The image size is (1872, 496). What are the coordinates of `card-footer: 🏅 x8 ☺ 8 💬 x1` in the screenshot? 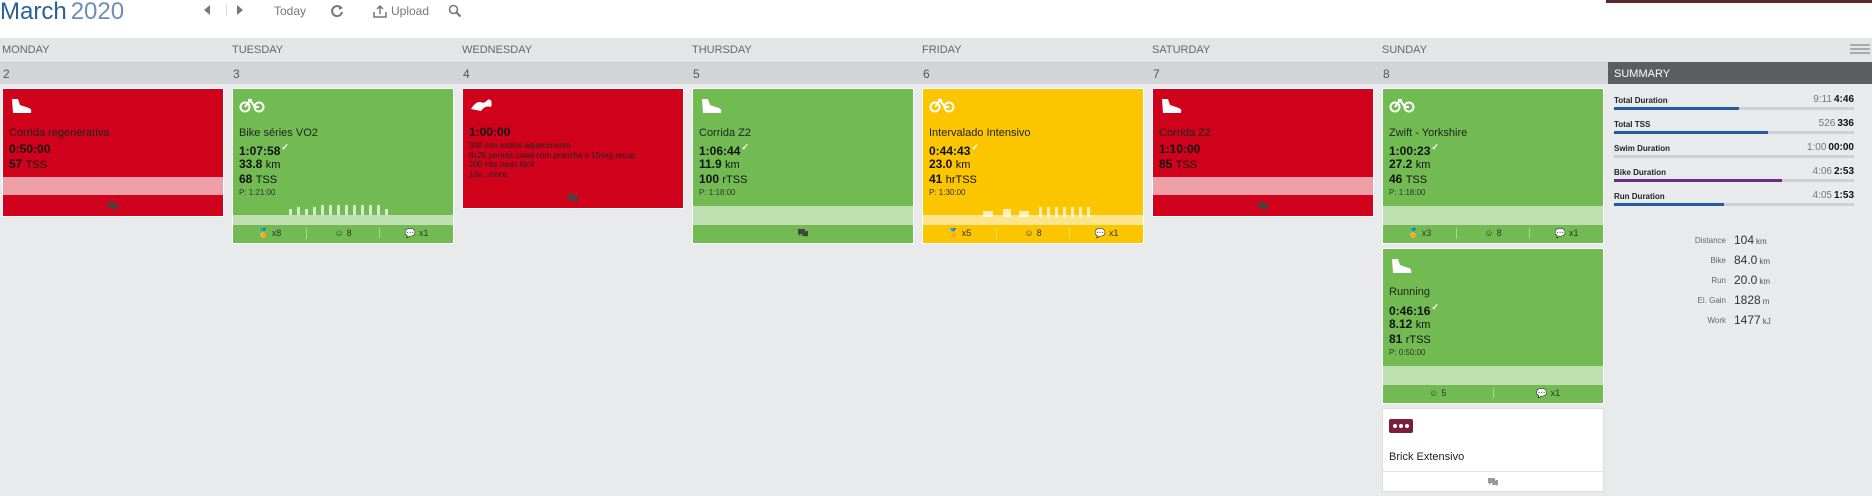 It's located at (343, 233).